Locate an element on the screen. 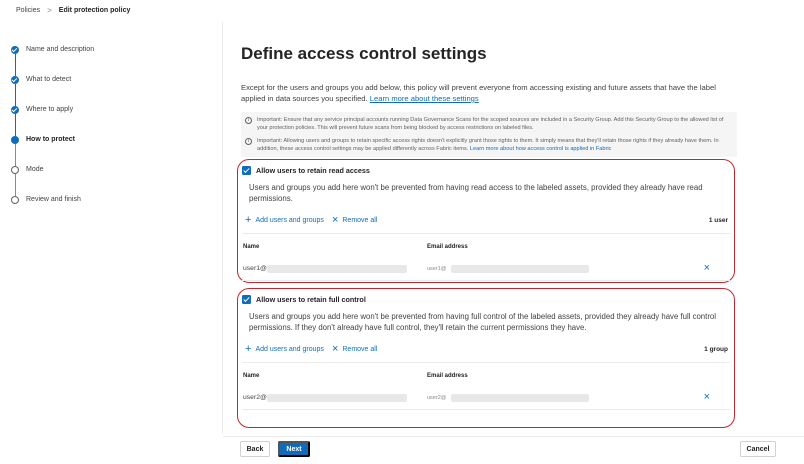 Image resolution: width=804 pixels, height=464 pixels. member-count: 1 user is located at coordinates (718, 220).